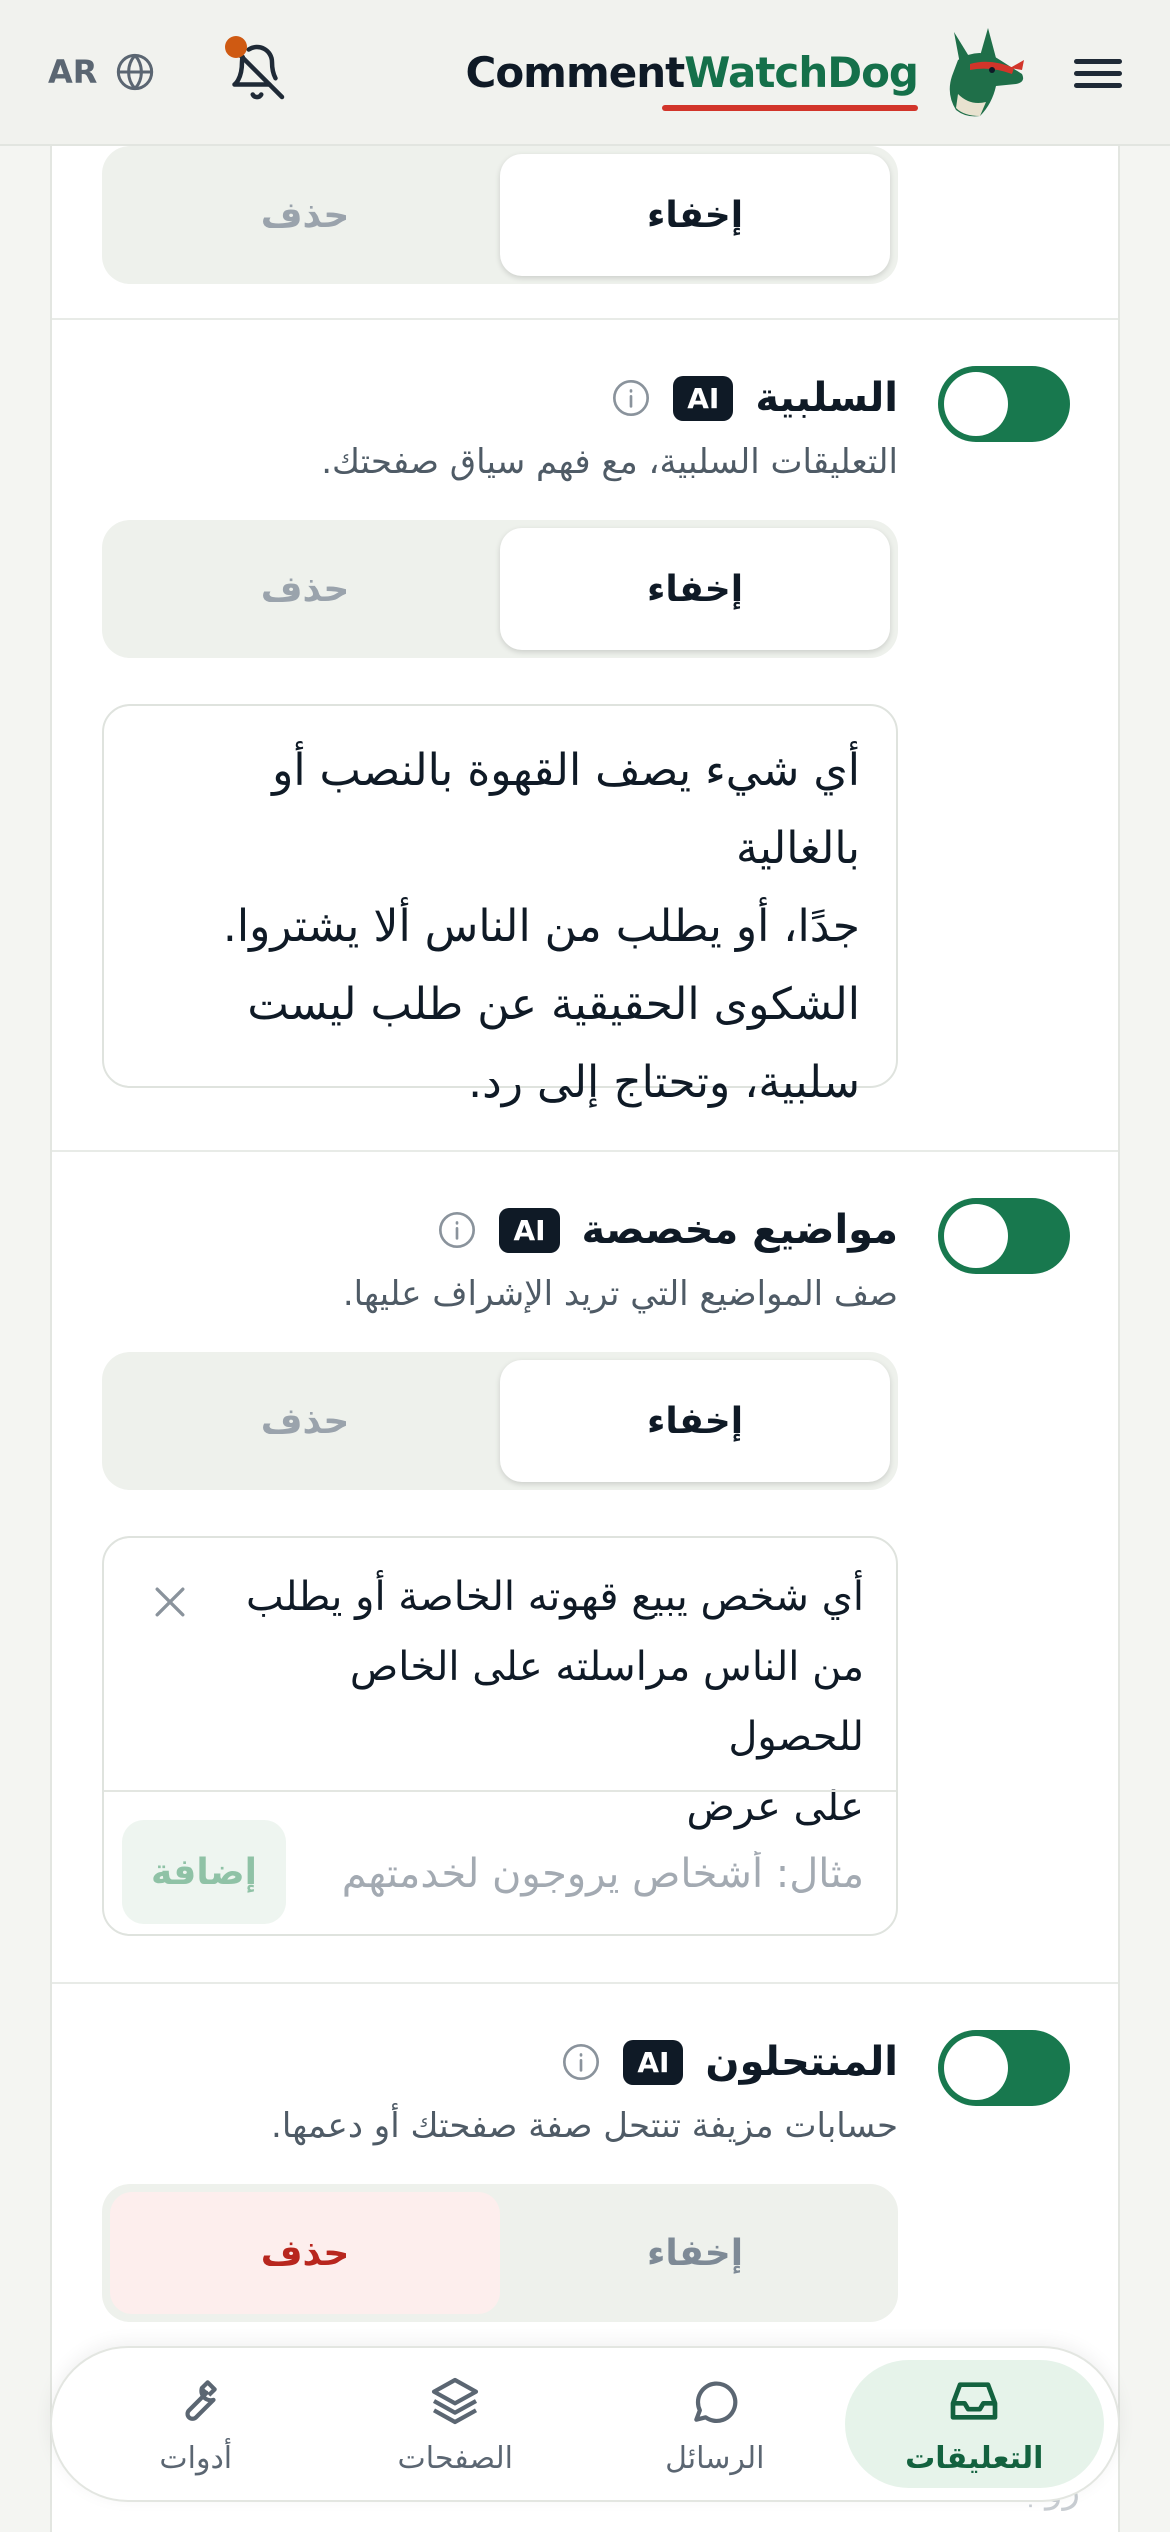 Image resolution: width=1170 pixels, height=2532 pixels. What do you see at coordinates (73, 72) in the screenshot?
I see `language-code: AR` at bounding box center [73, 72].